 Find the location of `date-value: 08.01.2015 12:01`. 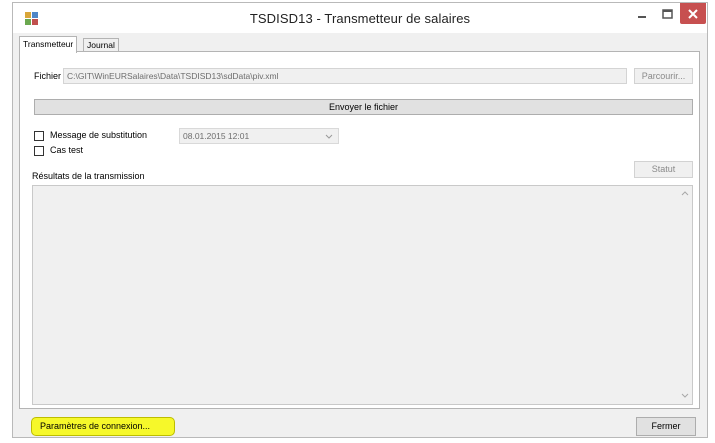

date-value: 08.01.2015 12:01 is located at coordinates (216, 136).